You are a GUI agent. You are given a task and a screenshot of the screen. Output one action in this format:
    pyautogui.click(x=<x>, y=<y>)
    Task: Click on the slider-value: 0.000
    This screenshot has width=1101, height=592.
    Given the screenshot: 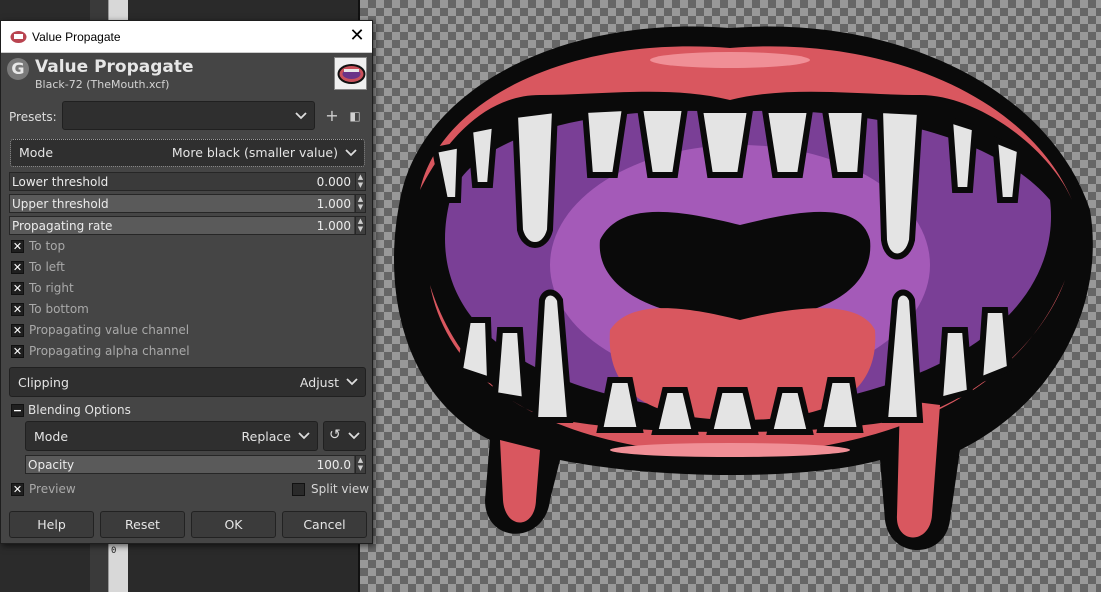 What is the action you would take?
    pyautogui.click(x=333, y=182)
    